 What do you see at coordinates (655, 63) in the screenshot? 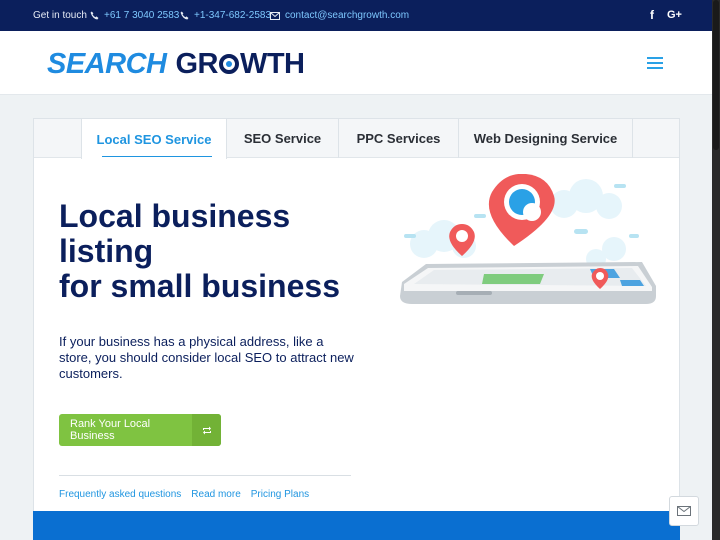
I see `hamburger-menu-icon` at bounding box center [655, 63].